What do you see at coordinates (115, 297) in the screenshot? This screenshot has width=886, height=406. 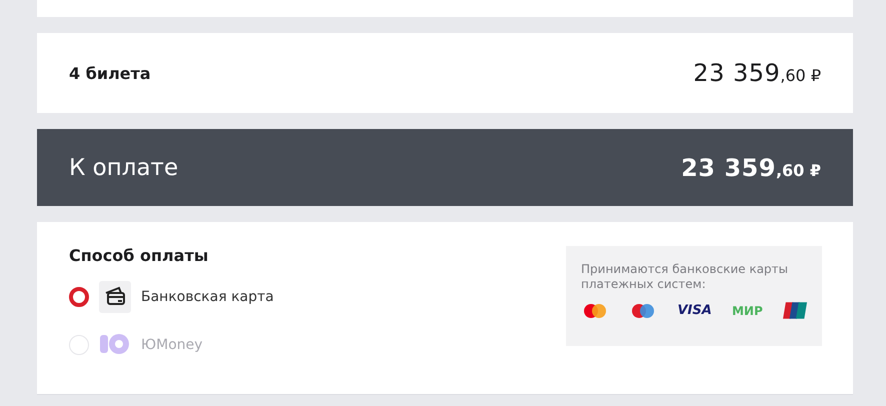 I see `cards-icon` at bounding box center [115, 297].